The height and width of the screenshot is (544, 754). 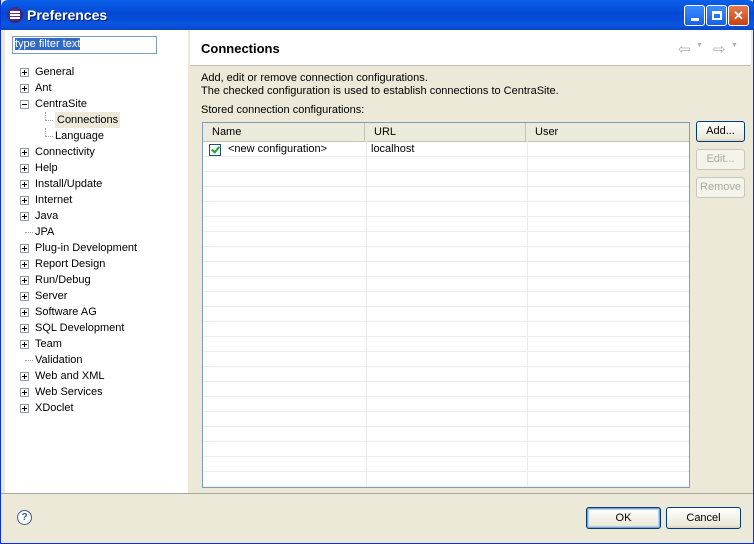 I want to click on tree-item-label: Internet, so click(x=54, y=200).